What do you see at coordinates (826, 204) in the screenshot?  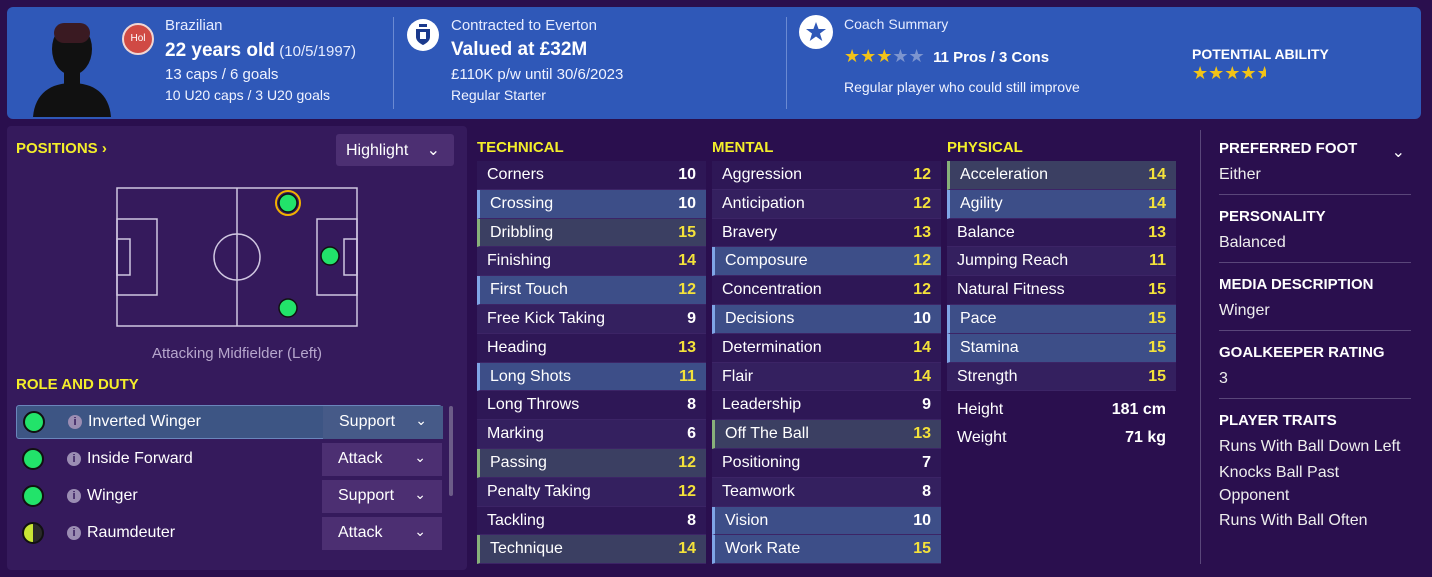 I see `attribute-row: Anticipation 12` at bounding box center [826, 204].